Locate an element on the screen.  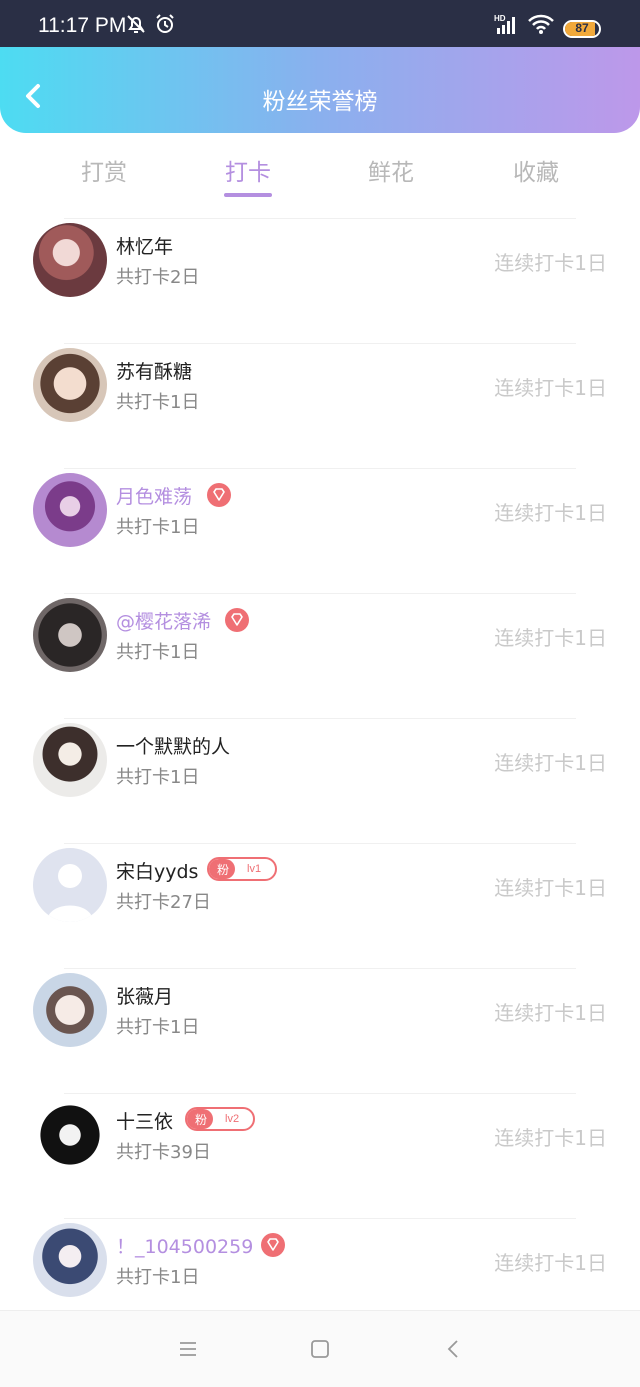
fan-level-badge: 粉 lv2 is located at coordinates (220, 1119).